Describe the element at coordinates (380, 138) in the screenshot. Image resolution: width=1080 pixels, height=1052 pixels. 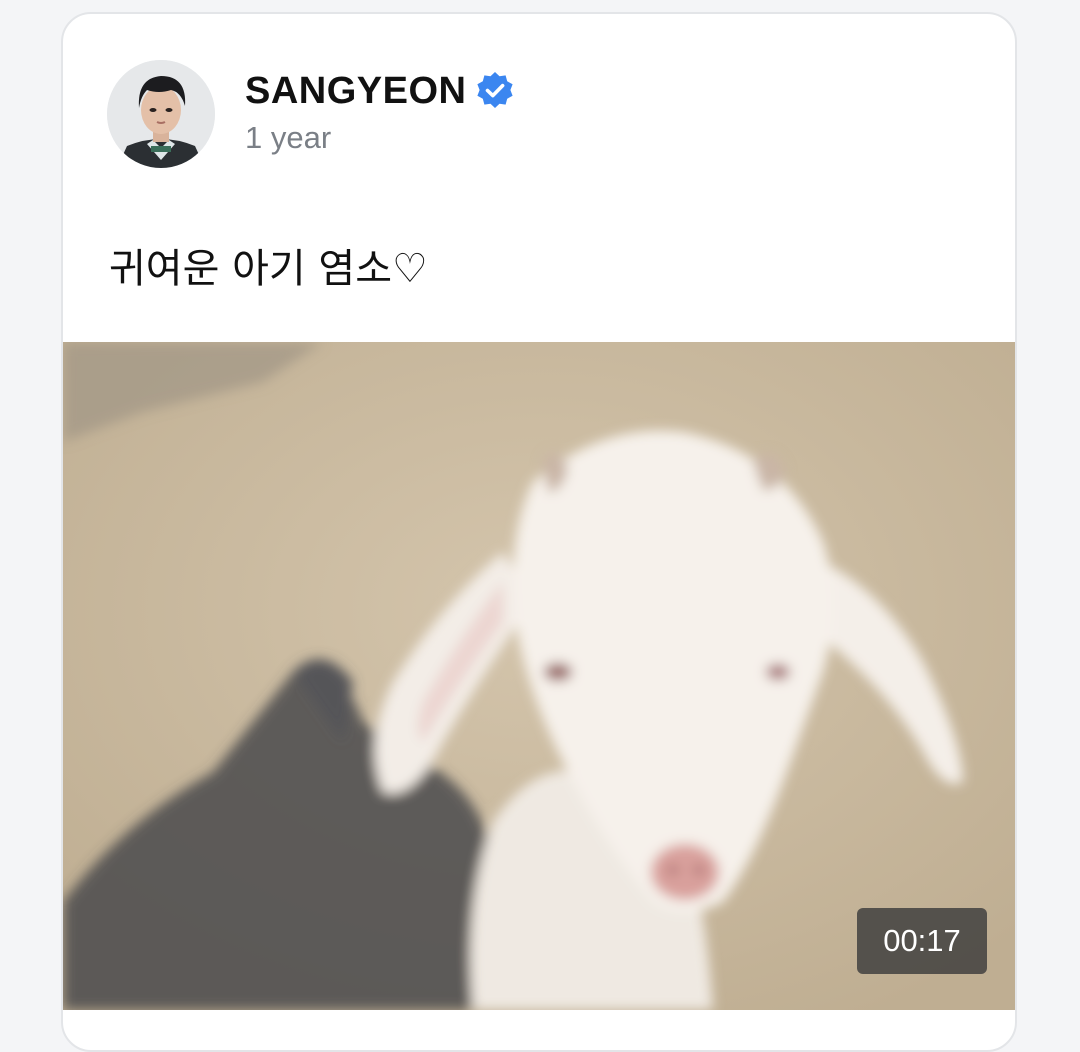
I see `post-timestamp: 1 year` at that location.